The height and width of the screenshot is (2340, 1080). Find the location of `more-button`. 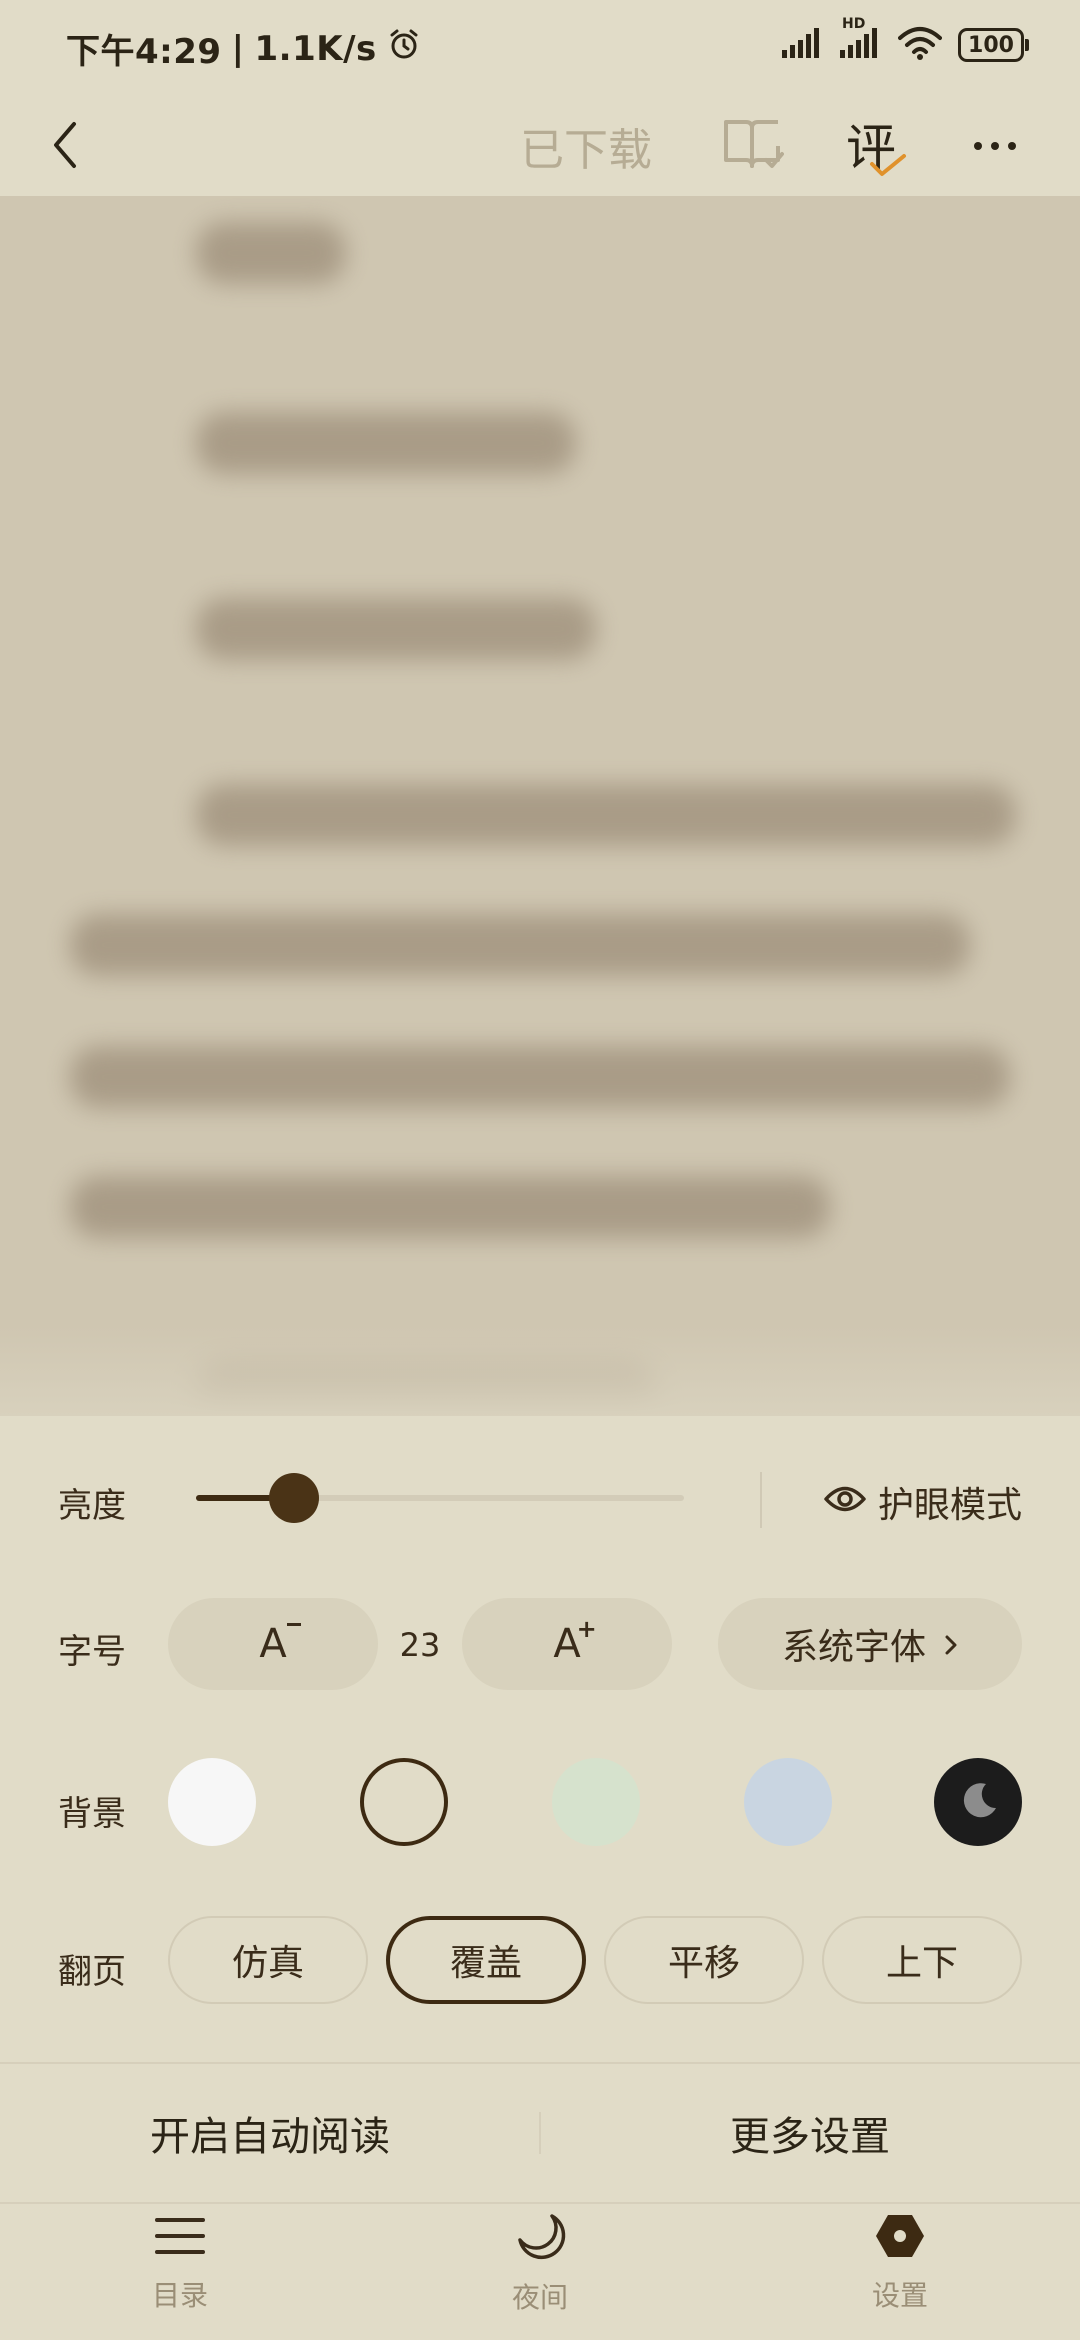

more-button is located at coordinates (995, 145).